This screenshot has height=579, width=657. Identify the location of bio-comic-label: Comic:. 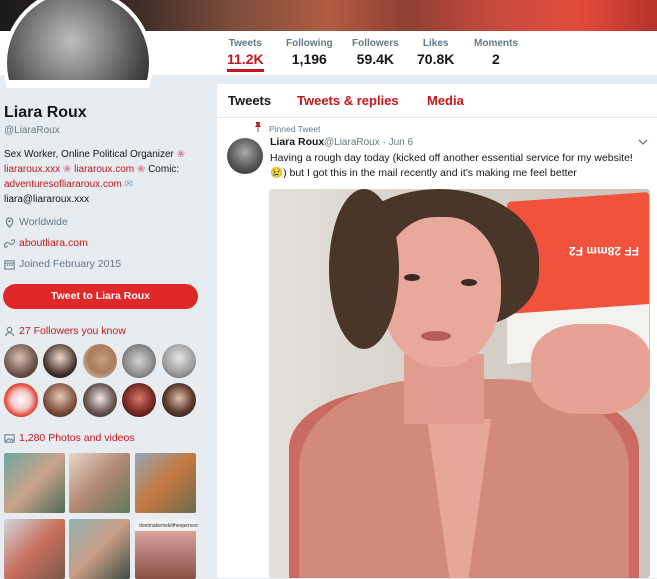
(164, 169).